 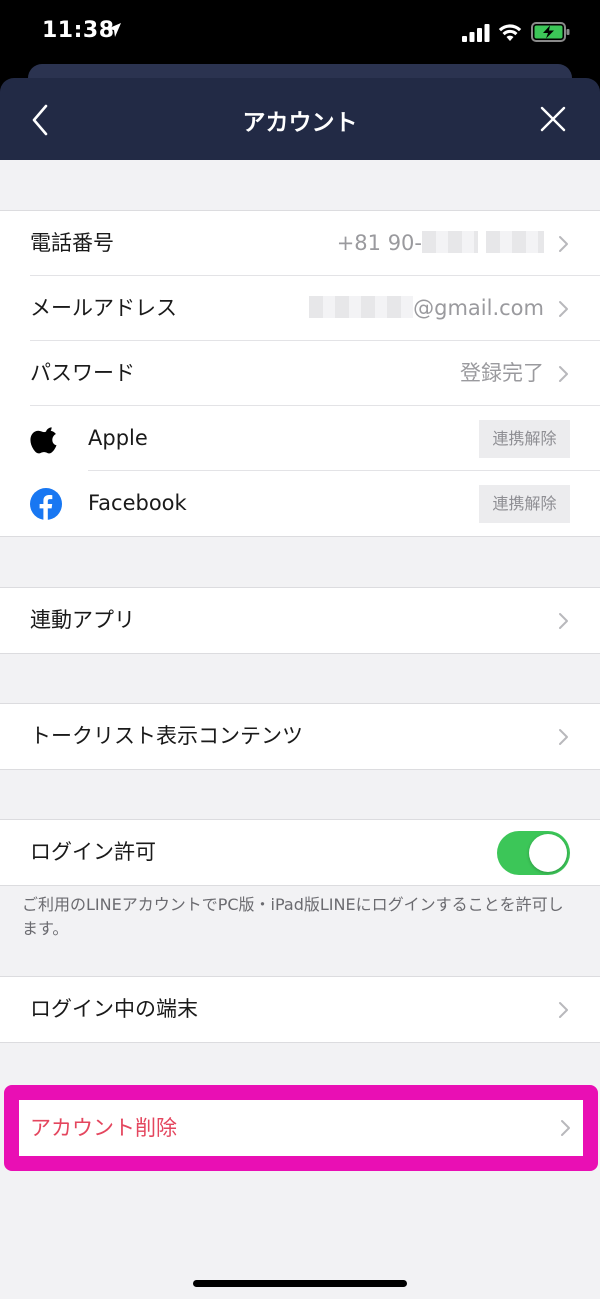 I want to click on delete-account-label: アカウント削除, so click(x=103, y=1128).